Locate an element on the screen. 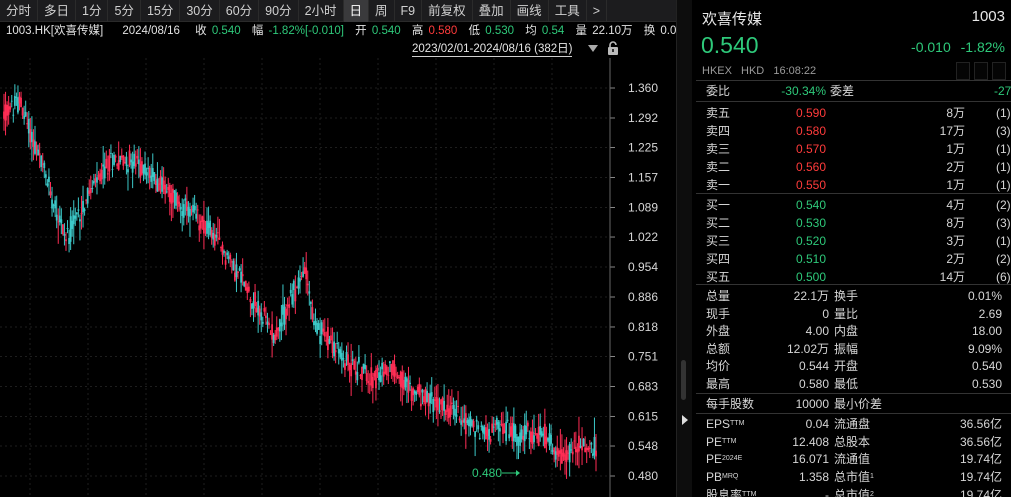 The height and width of the screenshot is (497, 1011). level-count: (3) is located at coordinates (1003, 223).